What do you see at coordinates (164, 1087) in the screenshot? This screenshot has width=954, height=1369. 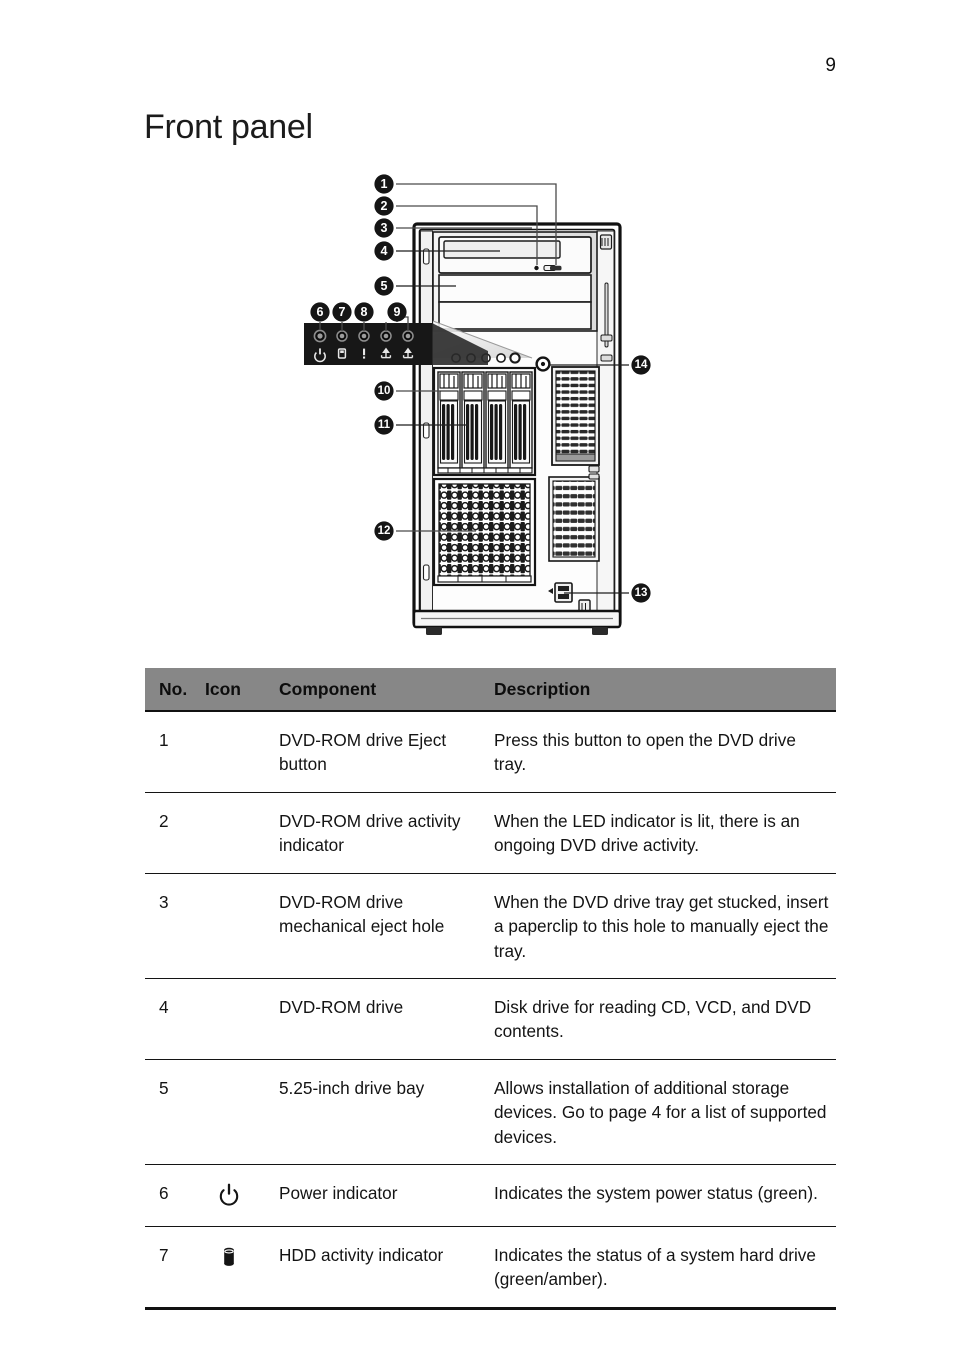 I see `row-number: 5` at bounding box center [164, 1087].